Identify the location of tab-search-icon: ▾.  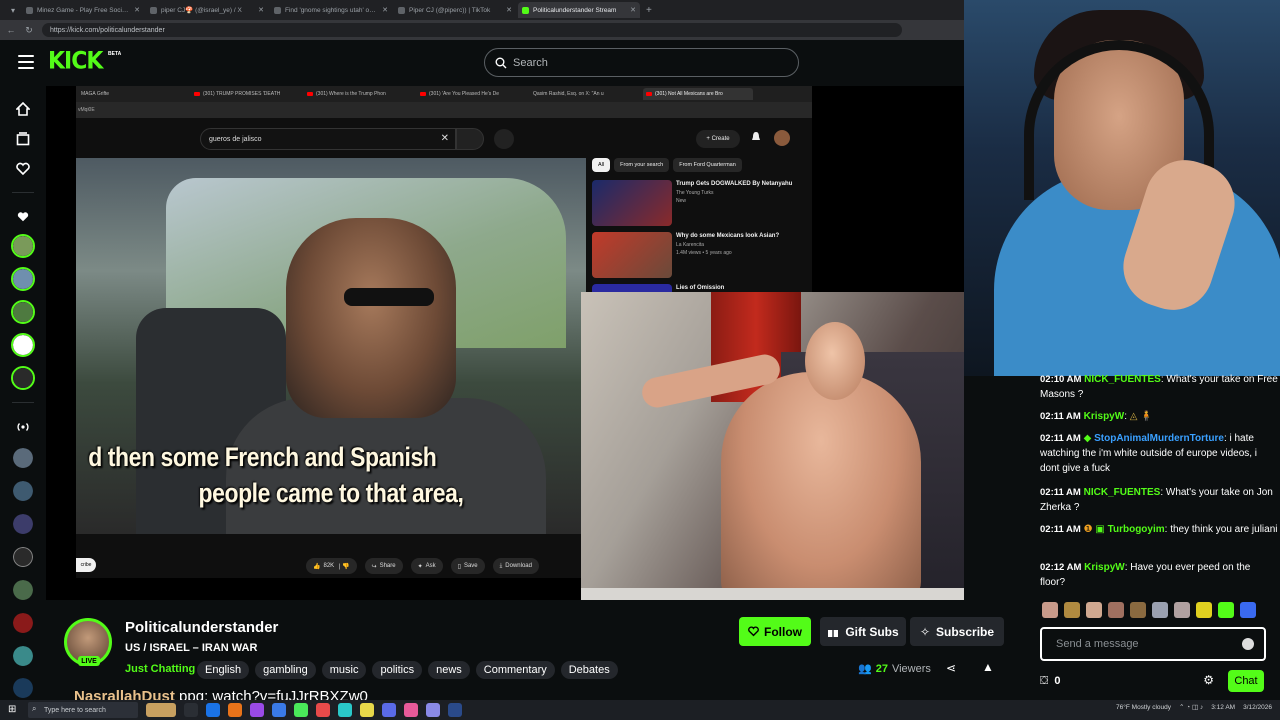
(13, 10).